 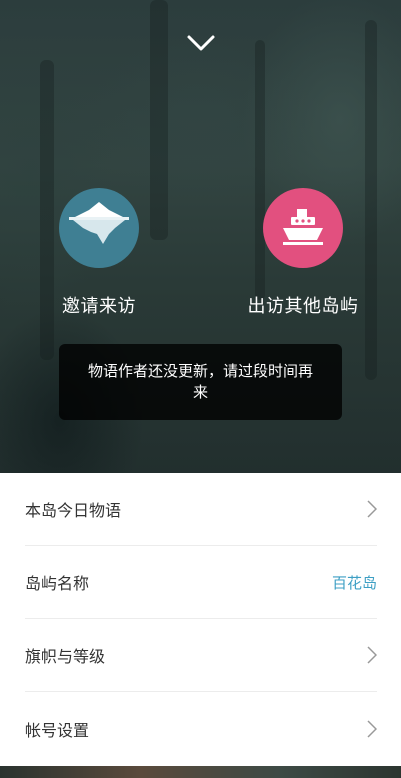 I want to click on toast-text: 物语作者还没更新，请过段时间再来, so click(x=200, y=381).